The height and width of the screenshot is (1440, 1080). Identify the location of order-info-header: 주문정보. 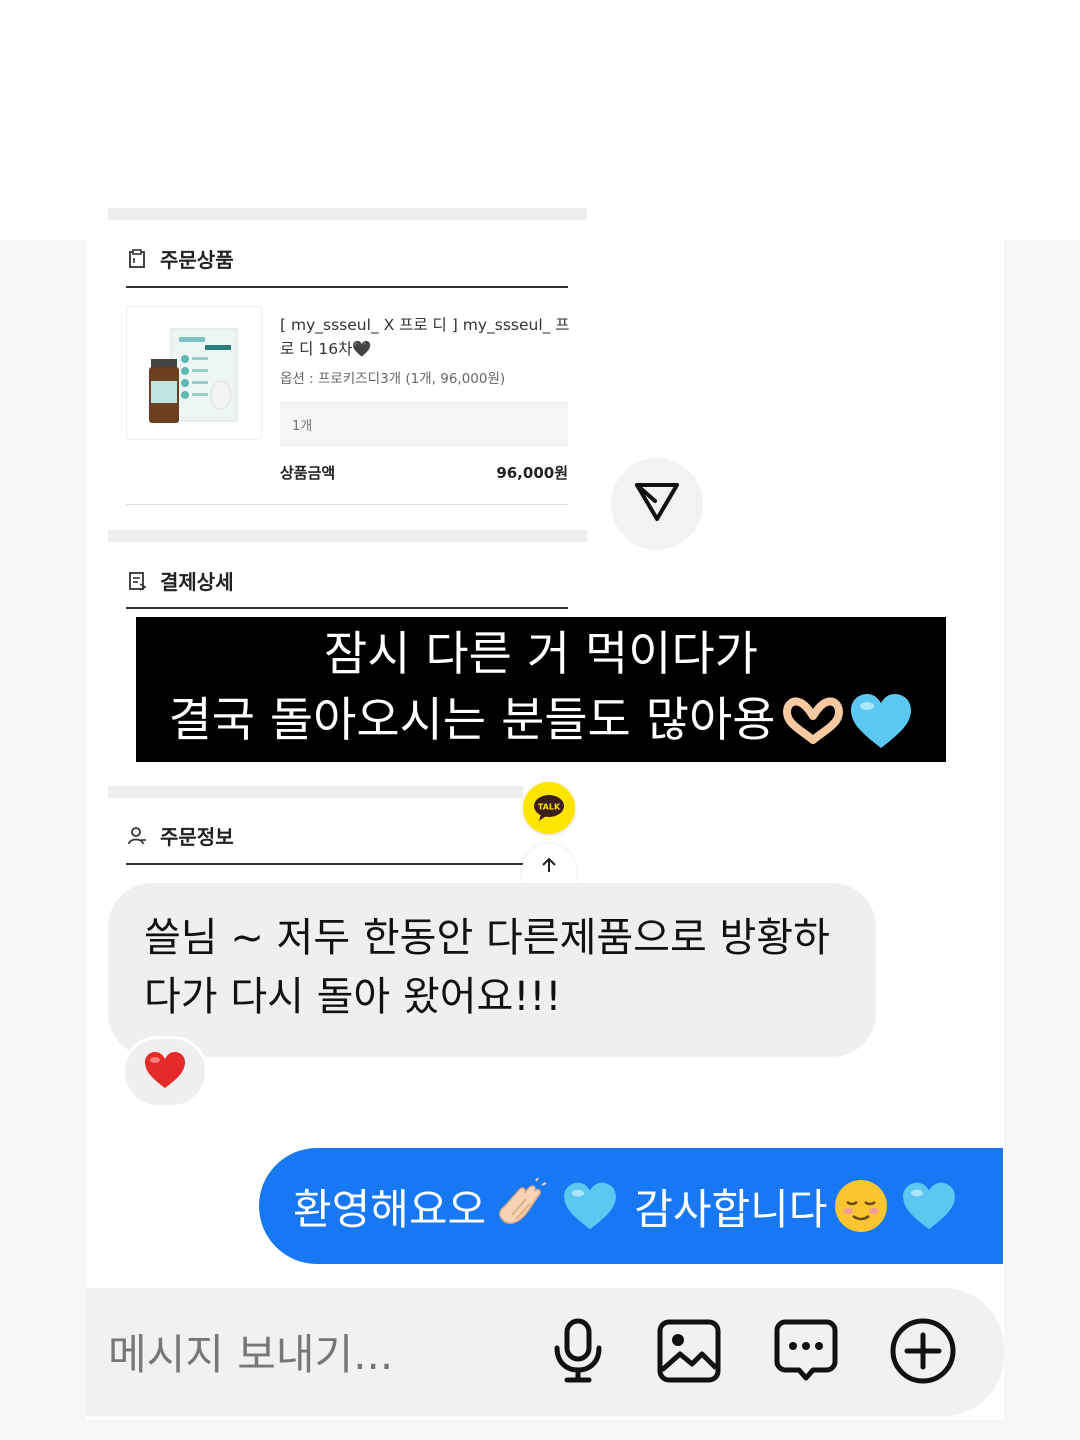
(180, 835).